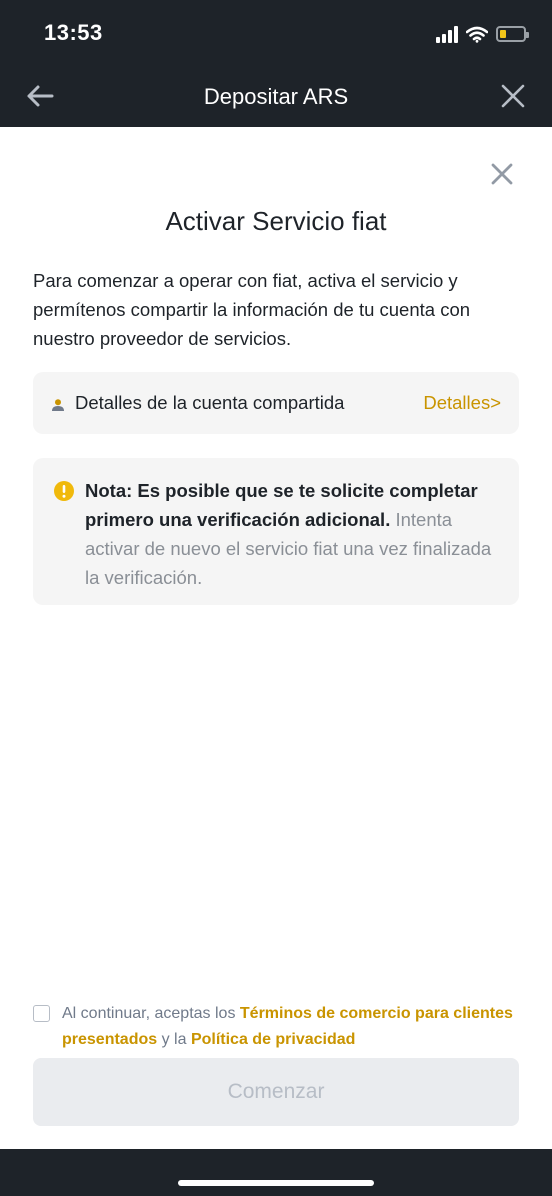 Image resolution: width=552 pixels, height=1196 pixels. I want to click on start-button: Comenzar, so click(276, 1092).